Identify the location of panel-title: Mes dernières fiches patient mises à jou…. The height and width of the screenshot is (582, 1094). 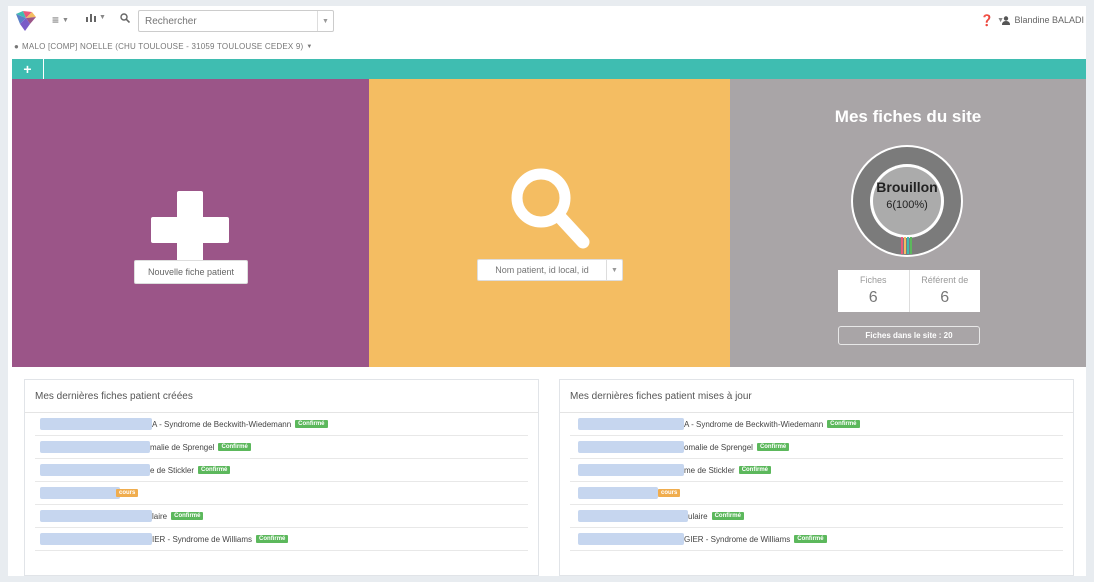
(816, 396).